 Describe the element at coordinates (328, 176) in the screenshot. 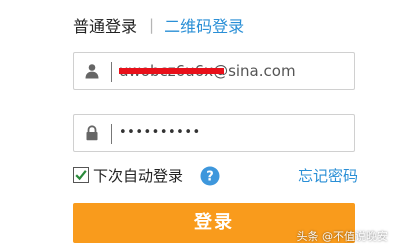

I see `forgot-password-link: 忘记密码` at that location.